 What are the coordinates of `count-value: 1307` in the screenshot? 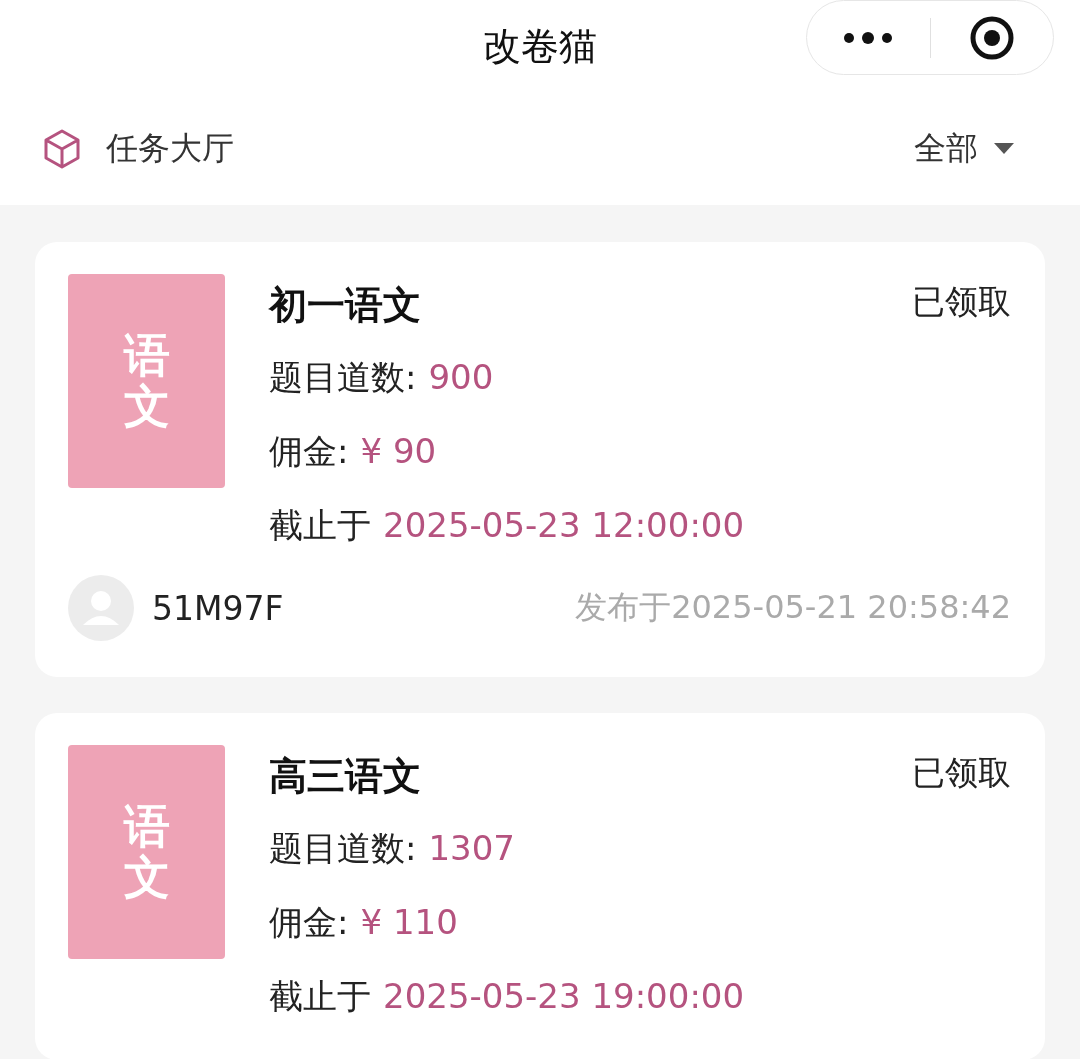 It's located at (471, 848).